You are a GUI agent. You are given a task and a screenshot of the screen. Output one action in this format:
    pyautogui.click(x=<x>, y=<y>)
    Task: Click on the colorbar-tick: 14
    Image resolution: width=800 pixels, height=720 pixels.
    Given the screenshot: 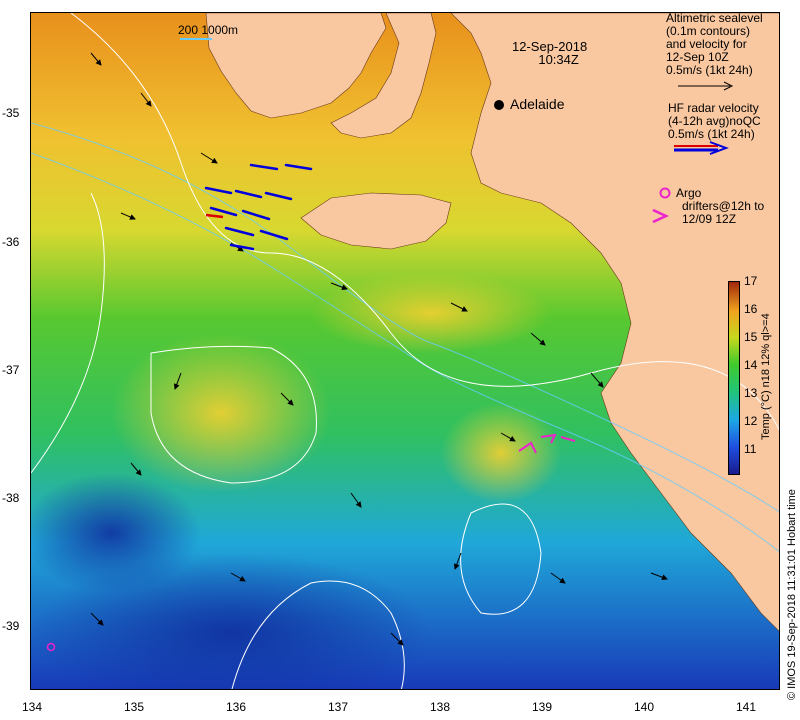 What is the action you would take?
    pyautogui.click(x=751, y=365)
    